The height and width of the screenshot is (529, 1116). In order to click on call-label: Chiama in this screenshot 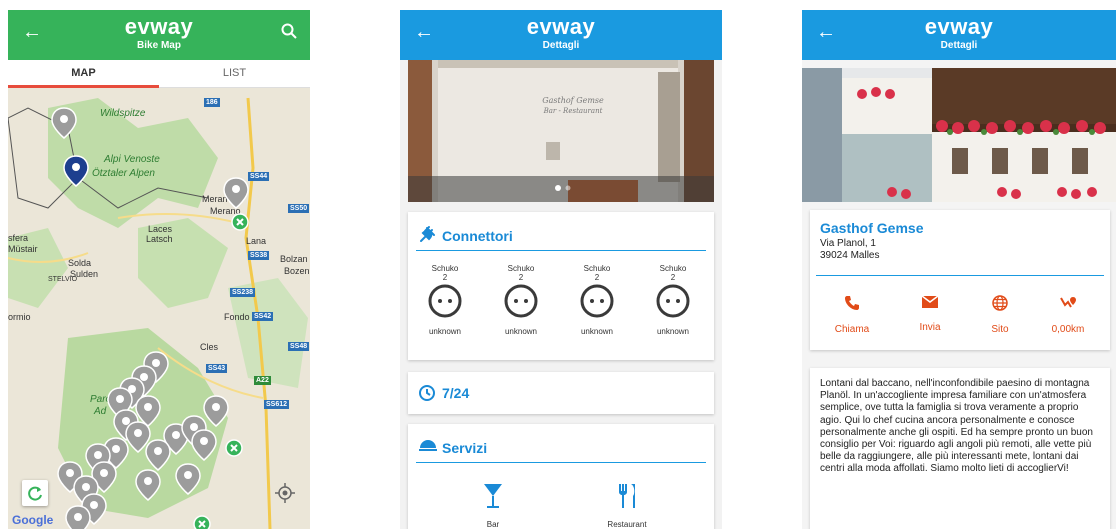, I will do `click(852, 329)`.